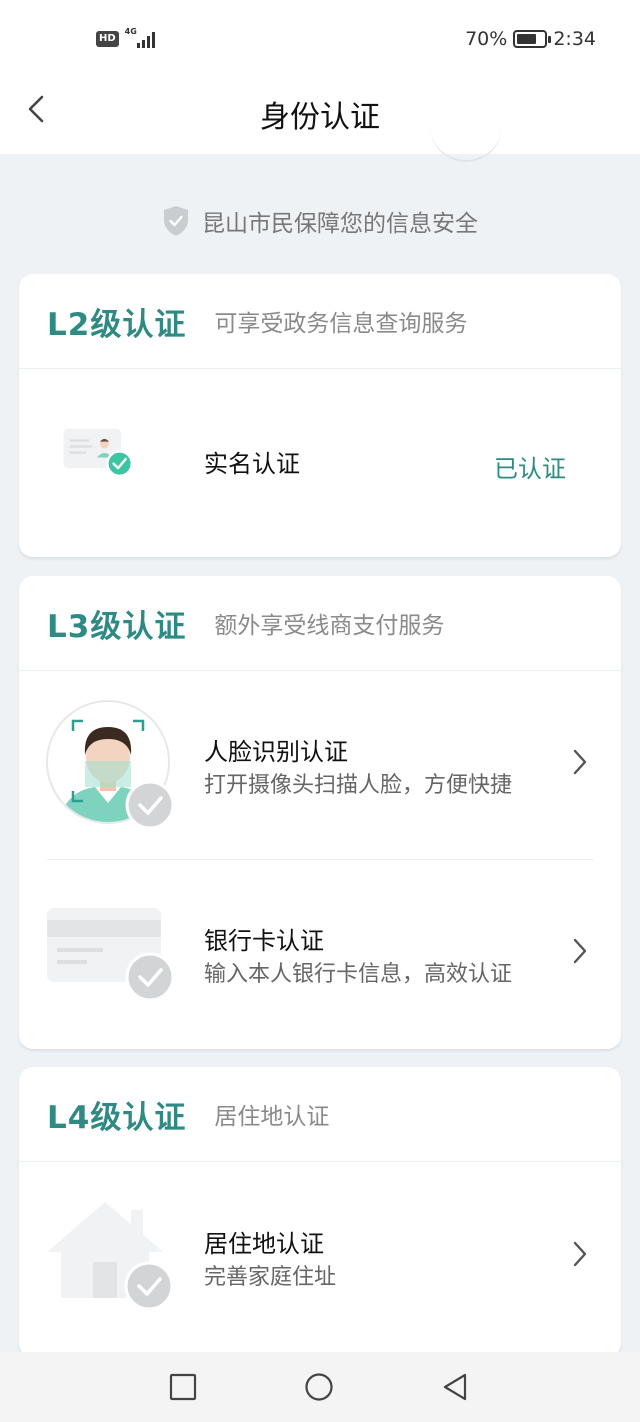 Image resolution: width=640 pixels, height=1422 pixels. What do you see at coordinates (486, 39) in the screenshot?
I see `battery-percent: 70%` at bounding box center [486, 39].